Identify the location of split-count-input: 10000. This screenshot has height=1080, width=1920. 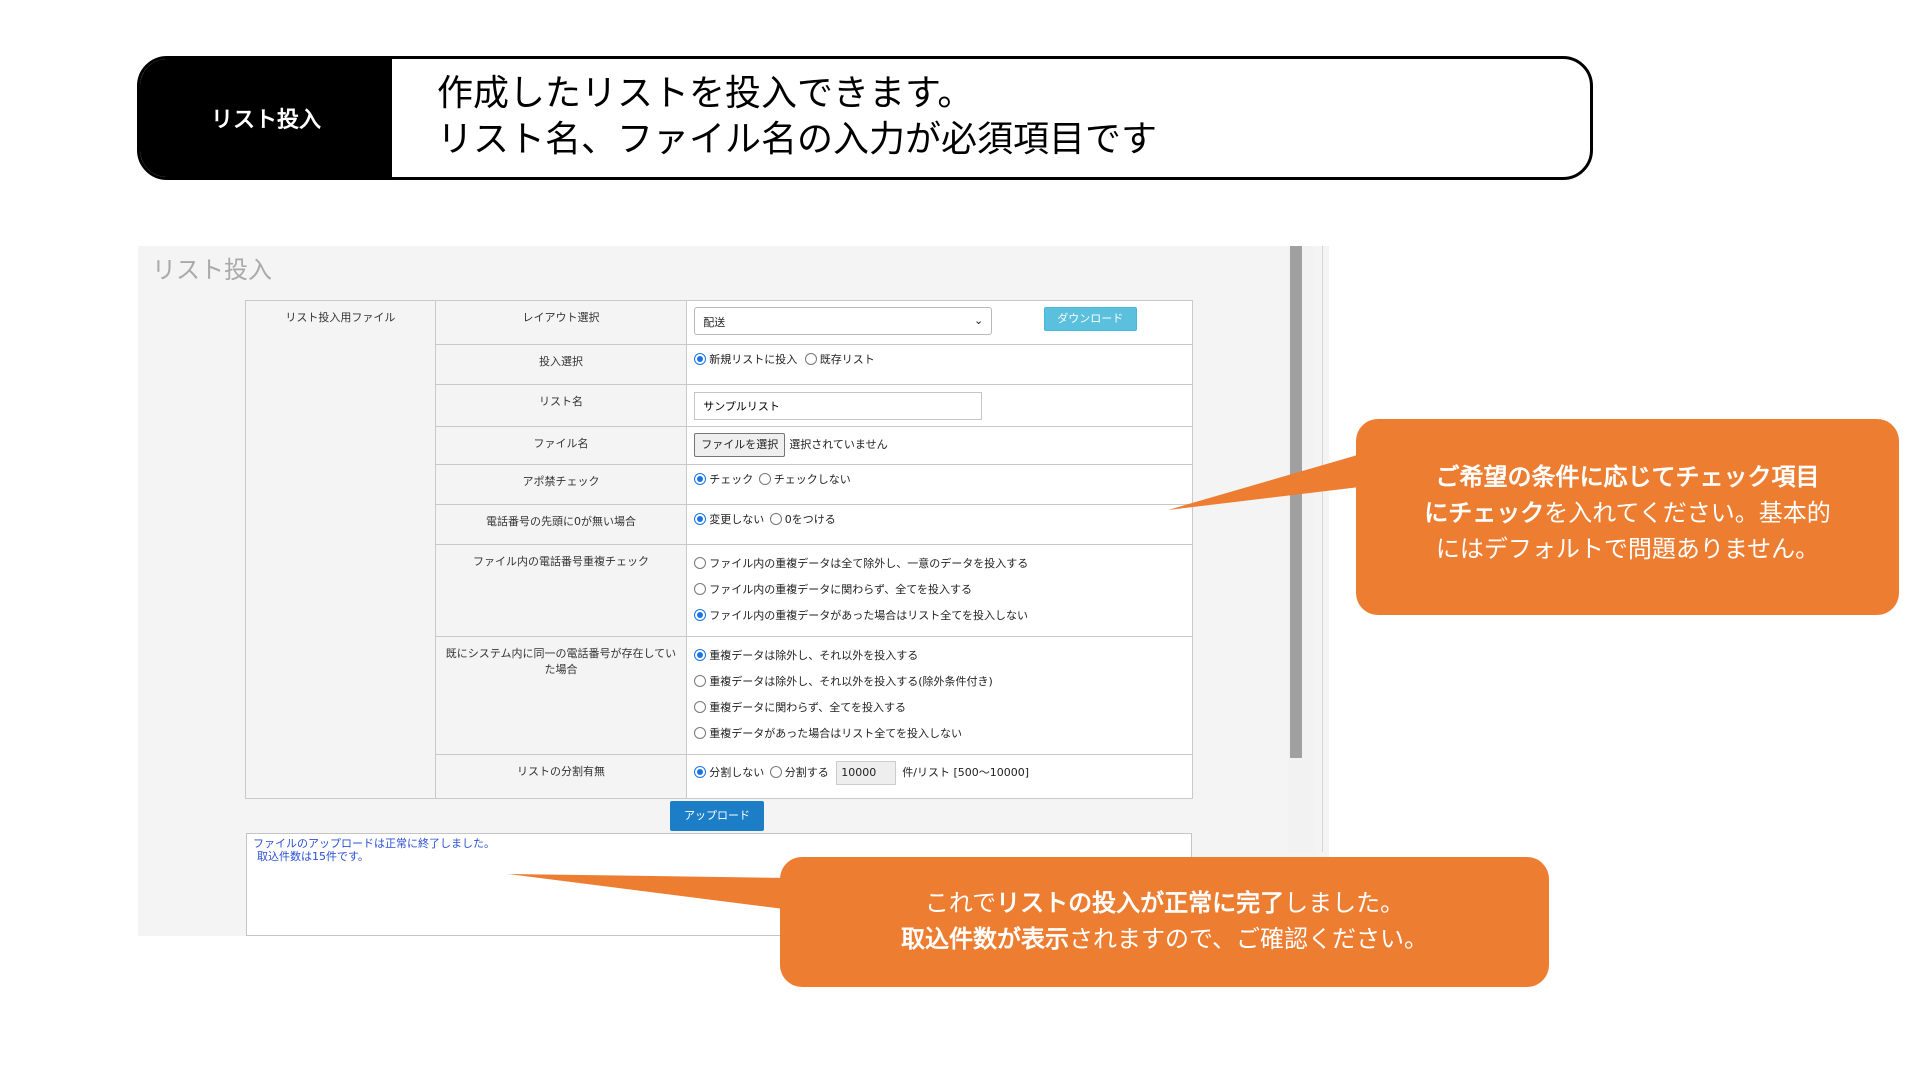
(866, 773).